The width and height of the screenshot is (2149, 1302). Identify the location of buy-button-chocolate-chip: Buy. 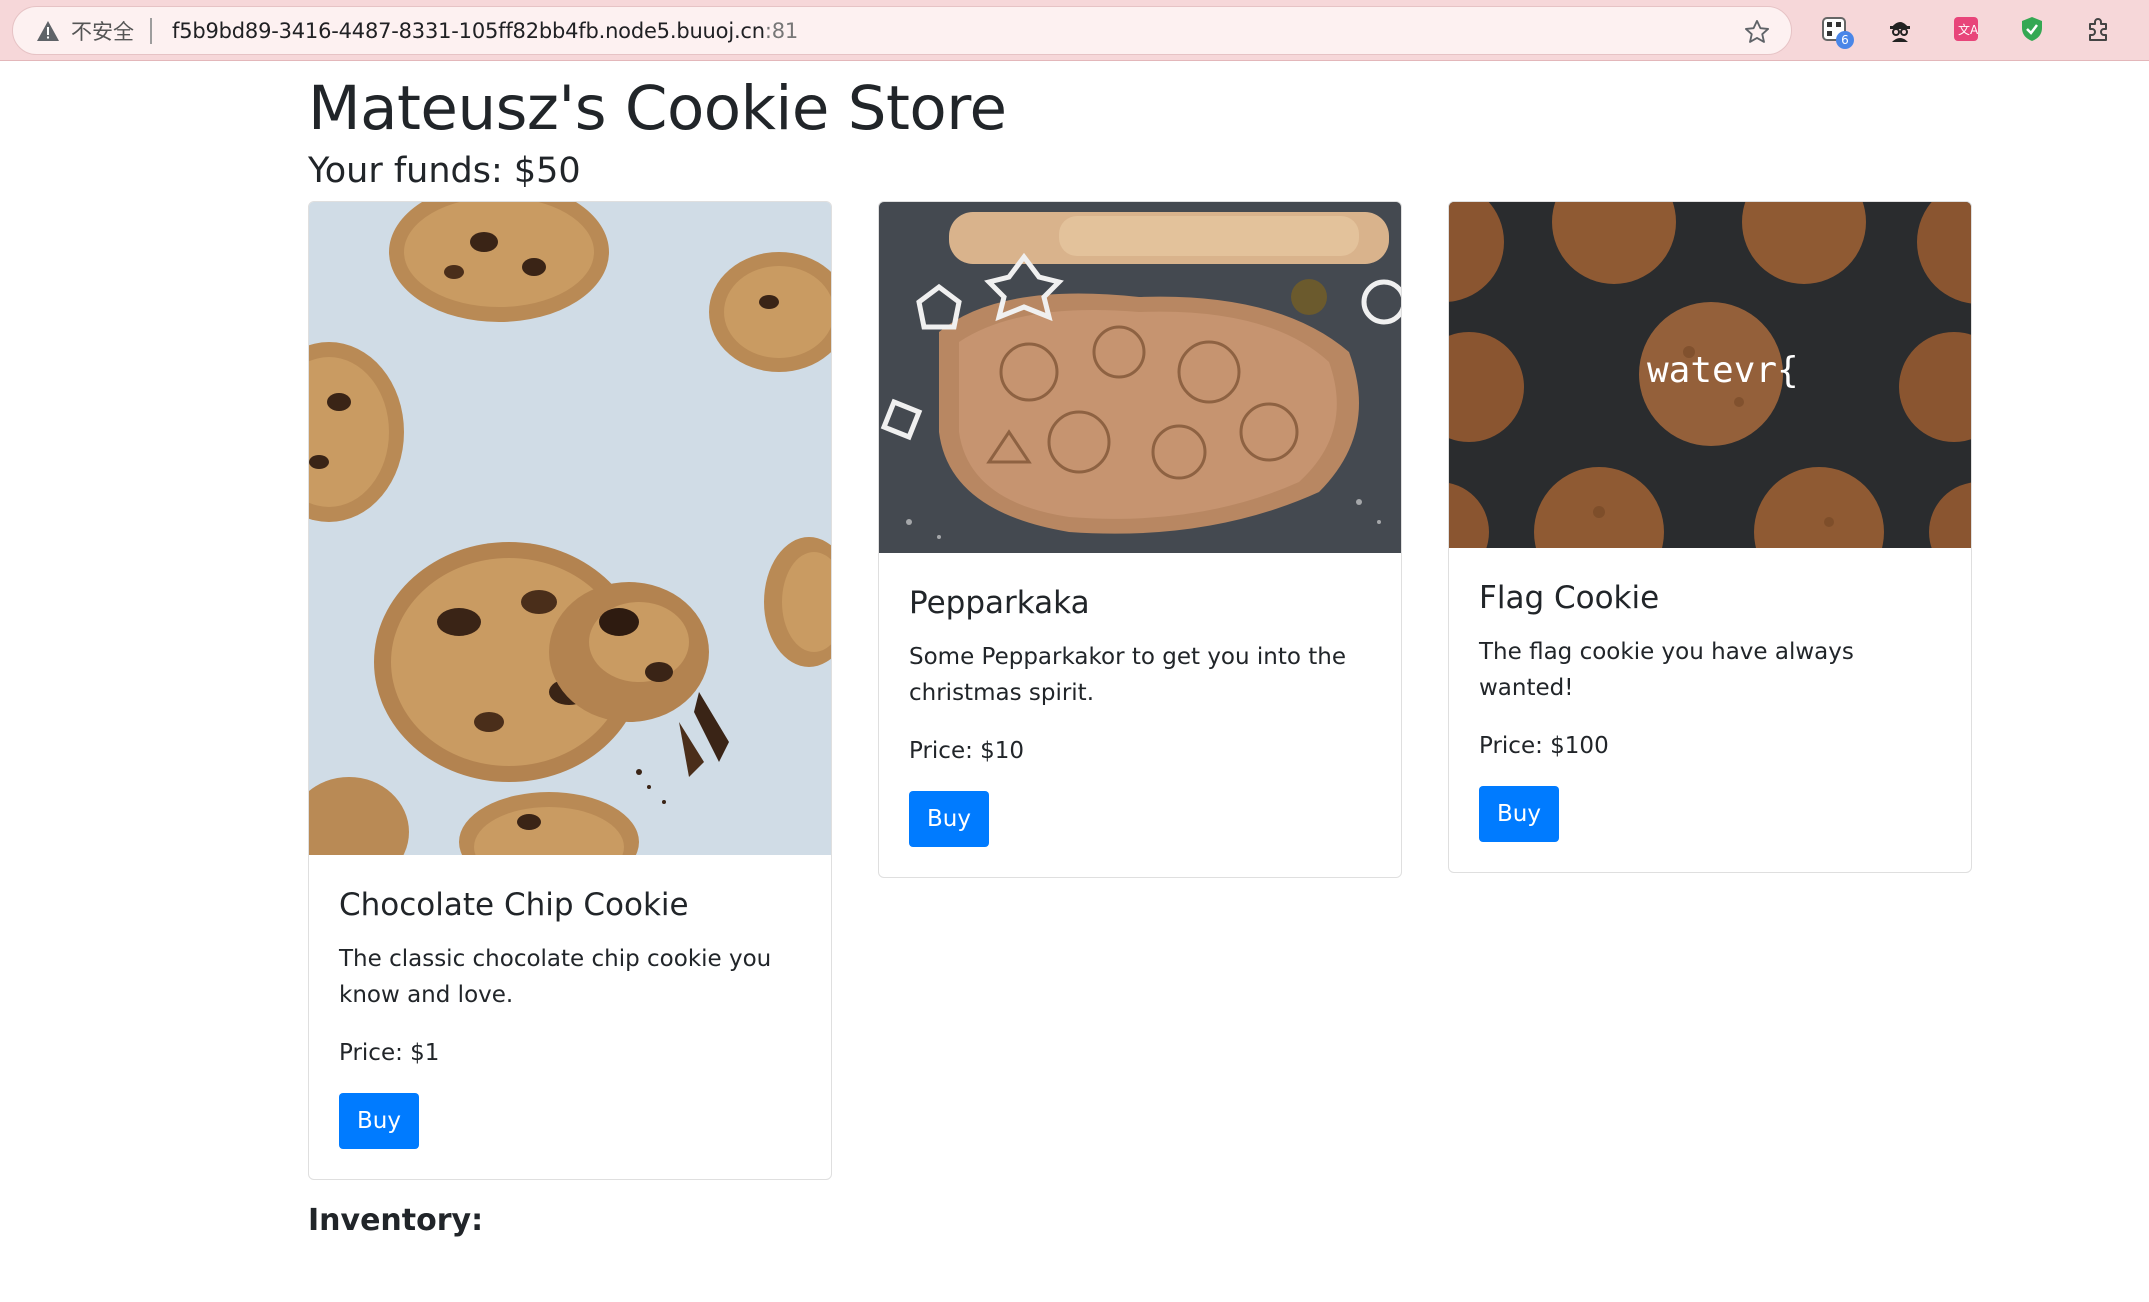
(379, 1121).